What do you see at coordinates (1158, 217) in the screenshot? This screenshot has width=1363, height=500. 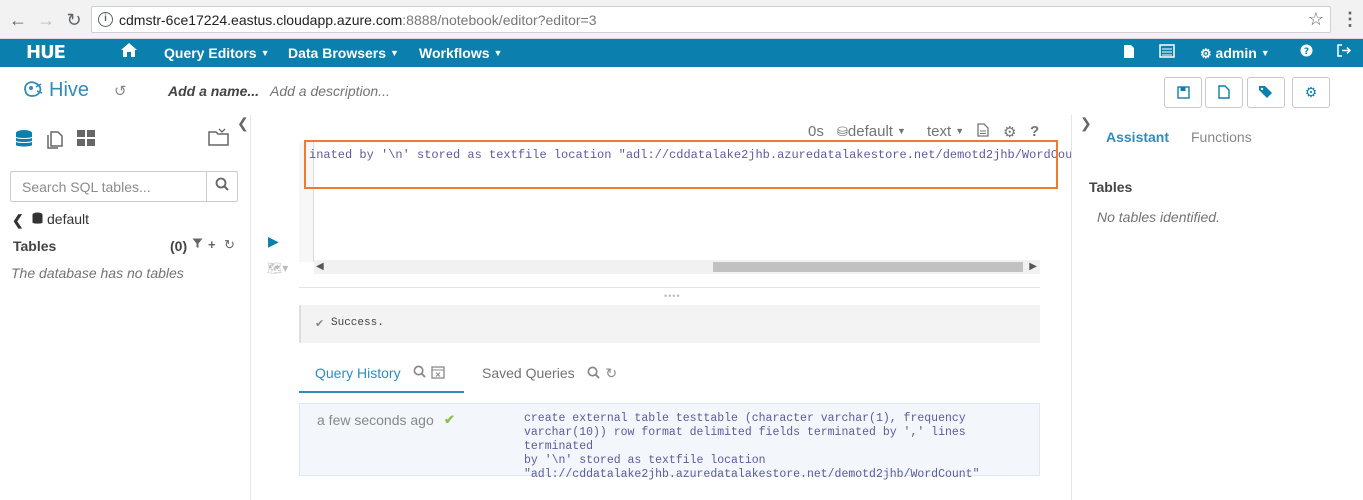 I see `no-tables-message: No tables identified.` at bounding box center [1158, 217].